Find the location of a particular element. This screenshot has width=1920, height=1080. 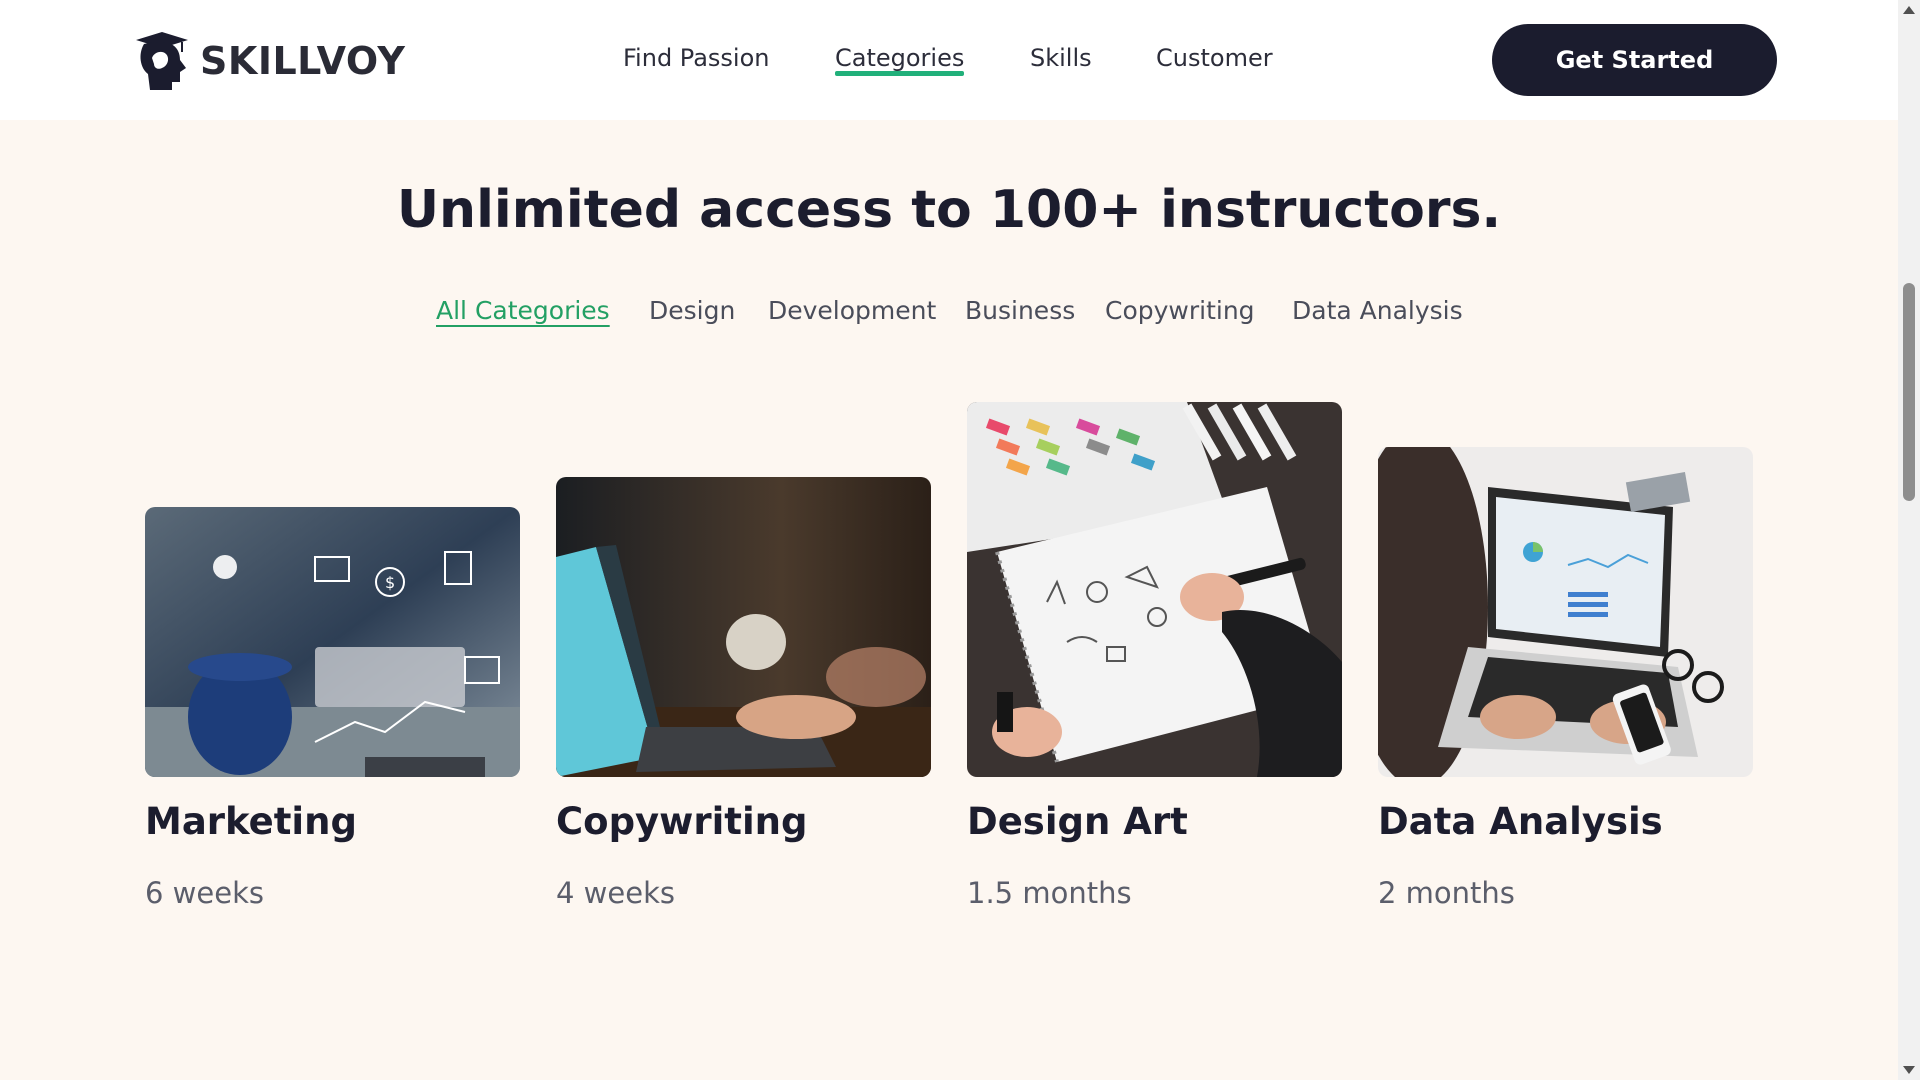

marketing-photo: $ is located at coordinates (332, 642).